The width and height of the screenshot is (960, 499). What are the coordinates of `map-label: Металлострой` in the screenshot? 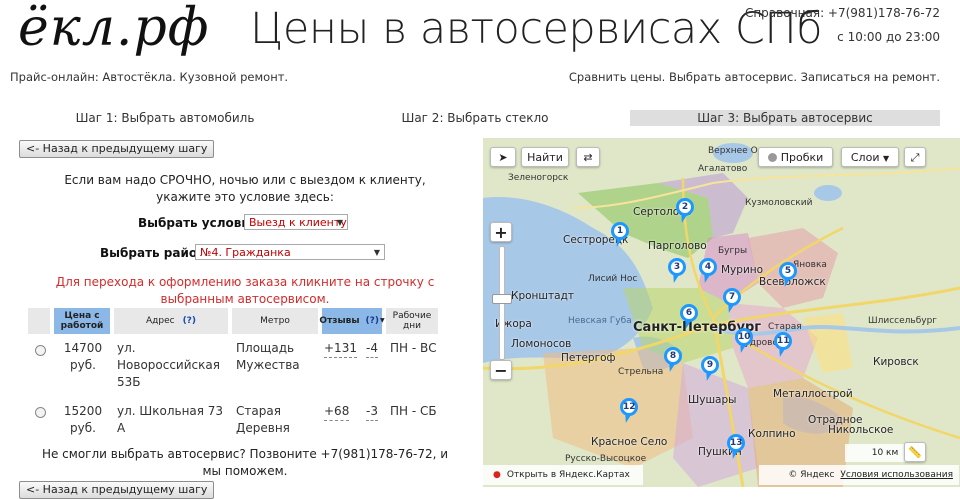 It's located at (813, 394).